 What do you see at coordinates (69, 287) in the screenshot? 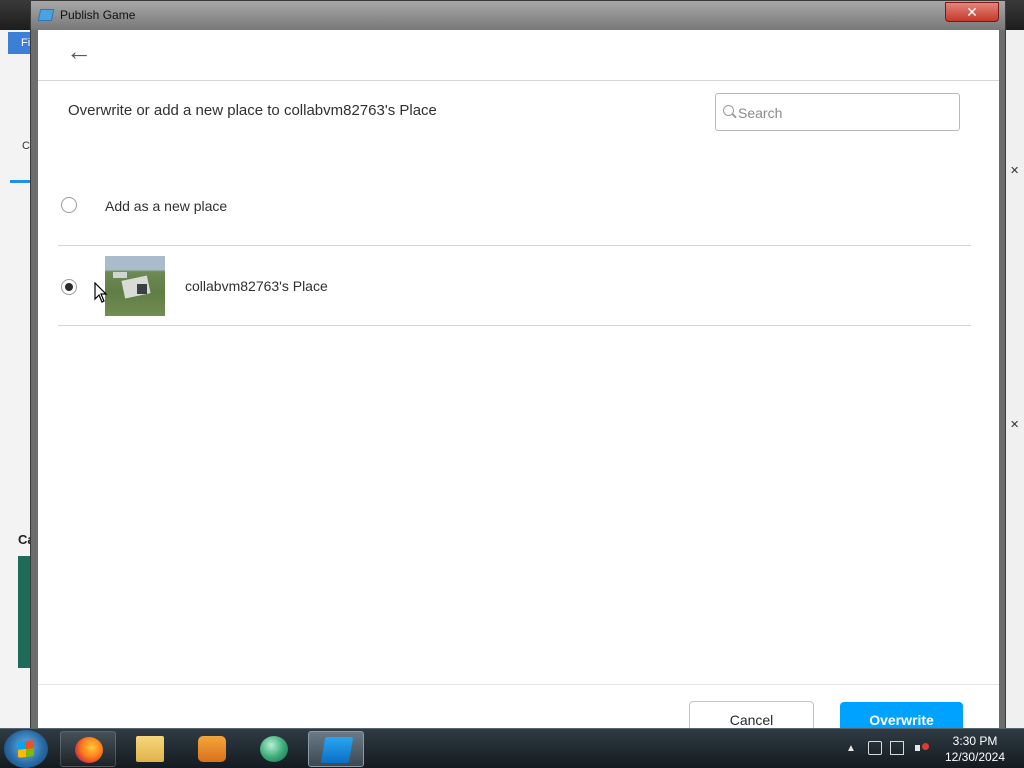
I see `radio-existing-place` at bounding box center [69, 287].